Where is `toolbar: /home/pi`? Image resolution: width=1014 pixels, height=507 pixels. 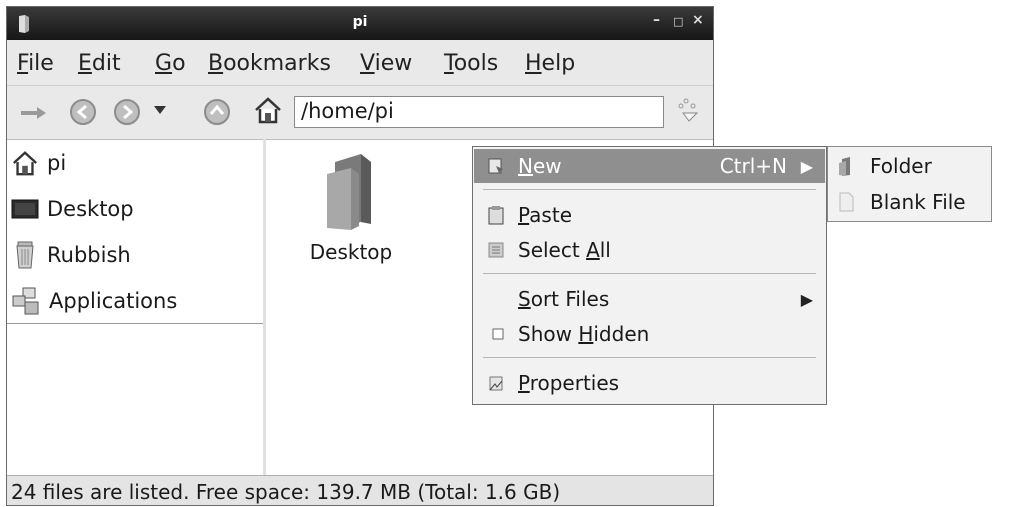 toolbar: /home/pi is located at coordinates (360, 110).